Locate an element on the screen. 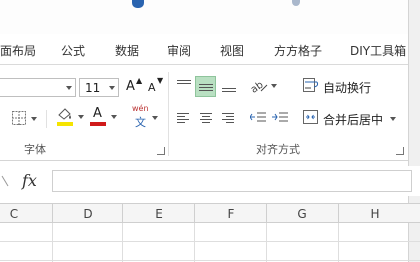  font-size-dropdown: 11 is located at coordinates (99, 87).